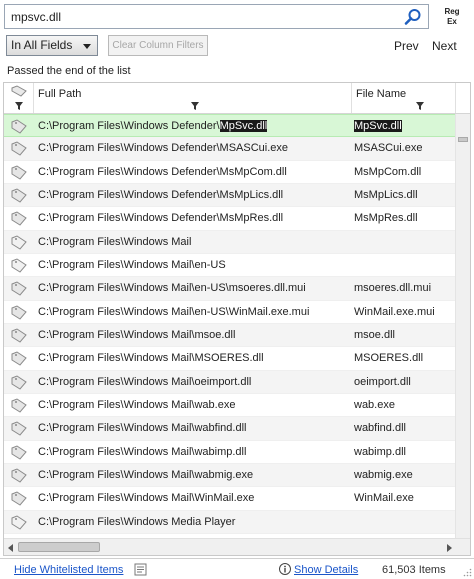  What do you see at coordinates (380, 428) in the screenshot?
I see `file-name-cell: wabfind.dll` at bounding box center [380, 428].